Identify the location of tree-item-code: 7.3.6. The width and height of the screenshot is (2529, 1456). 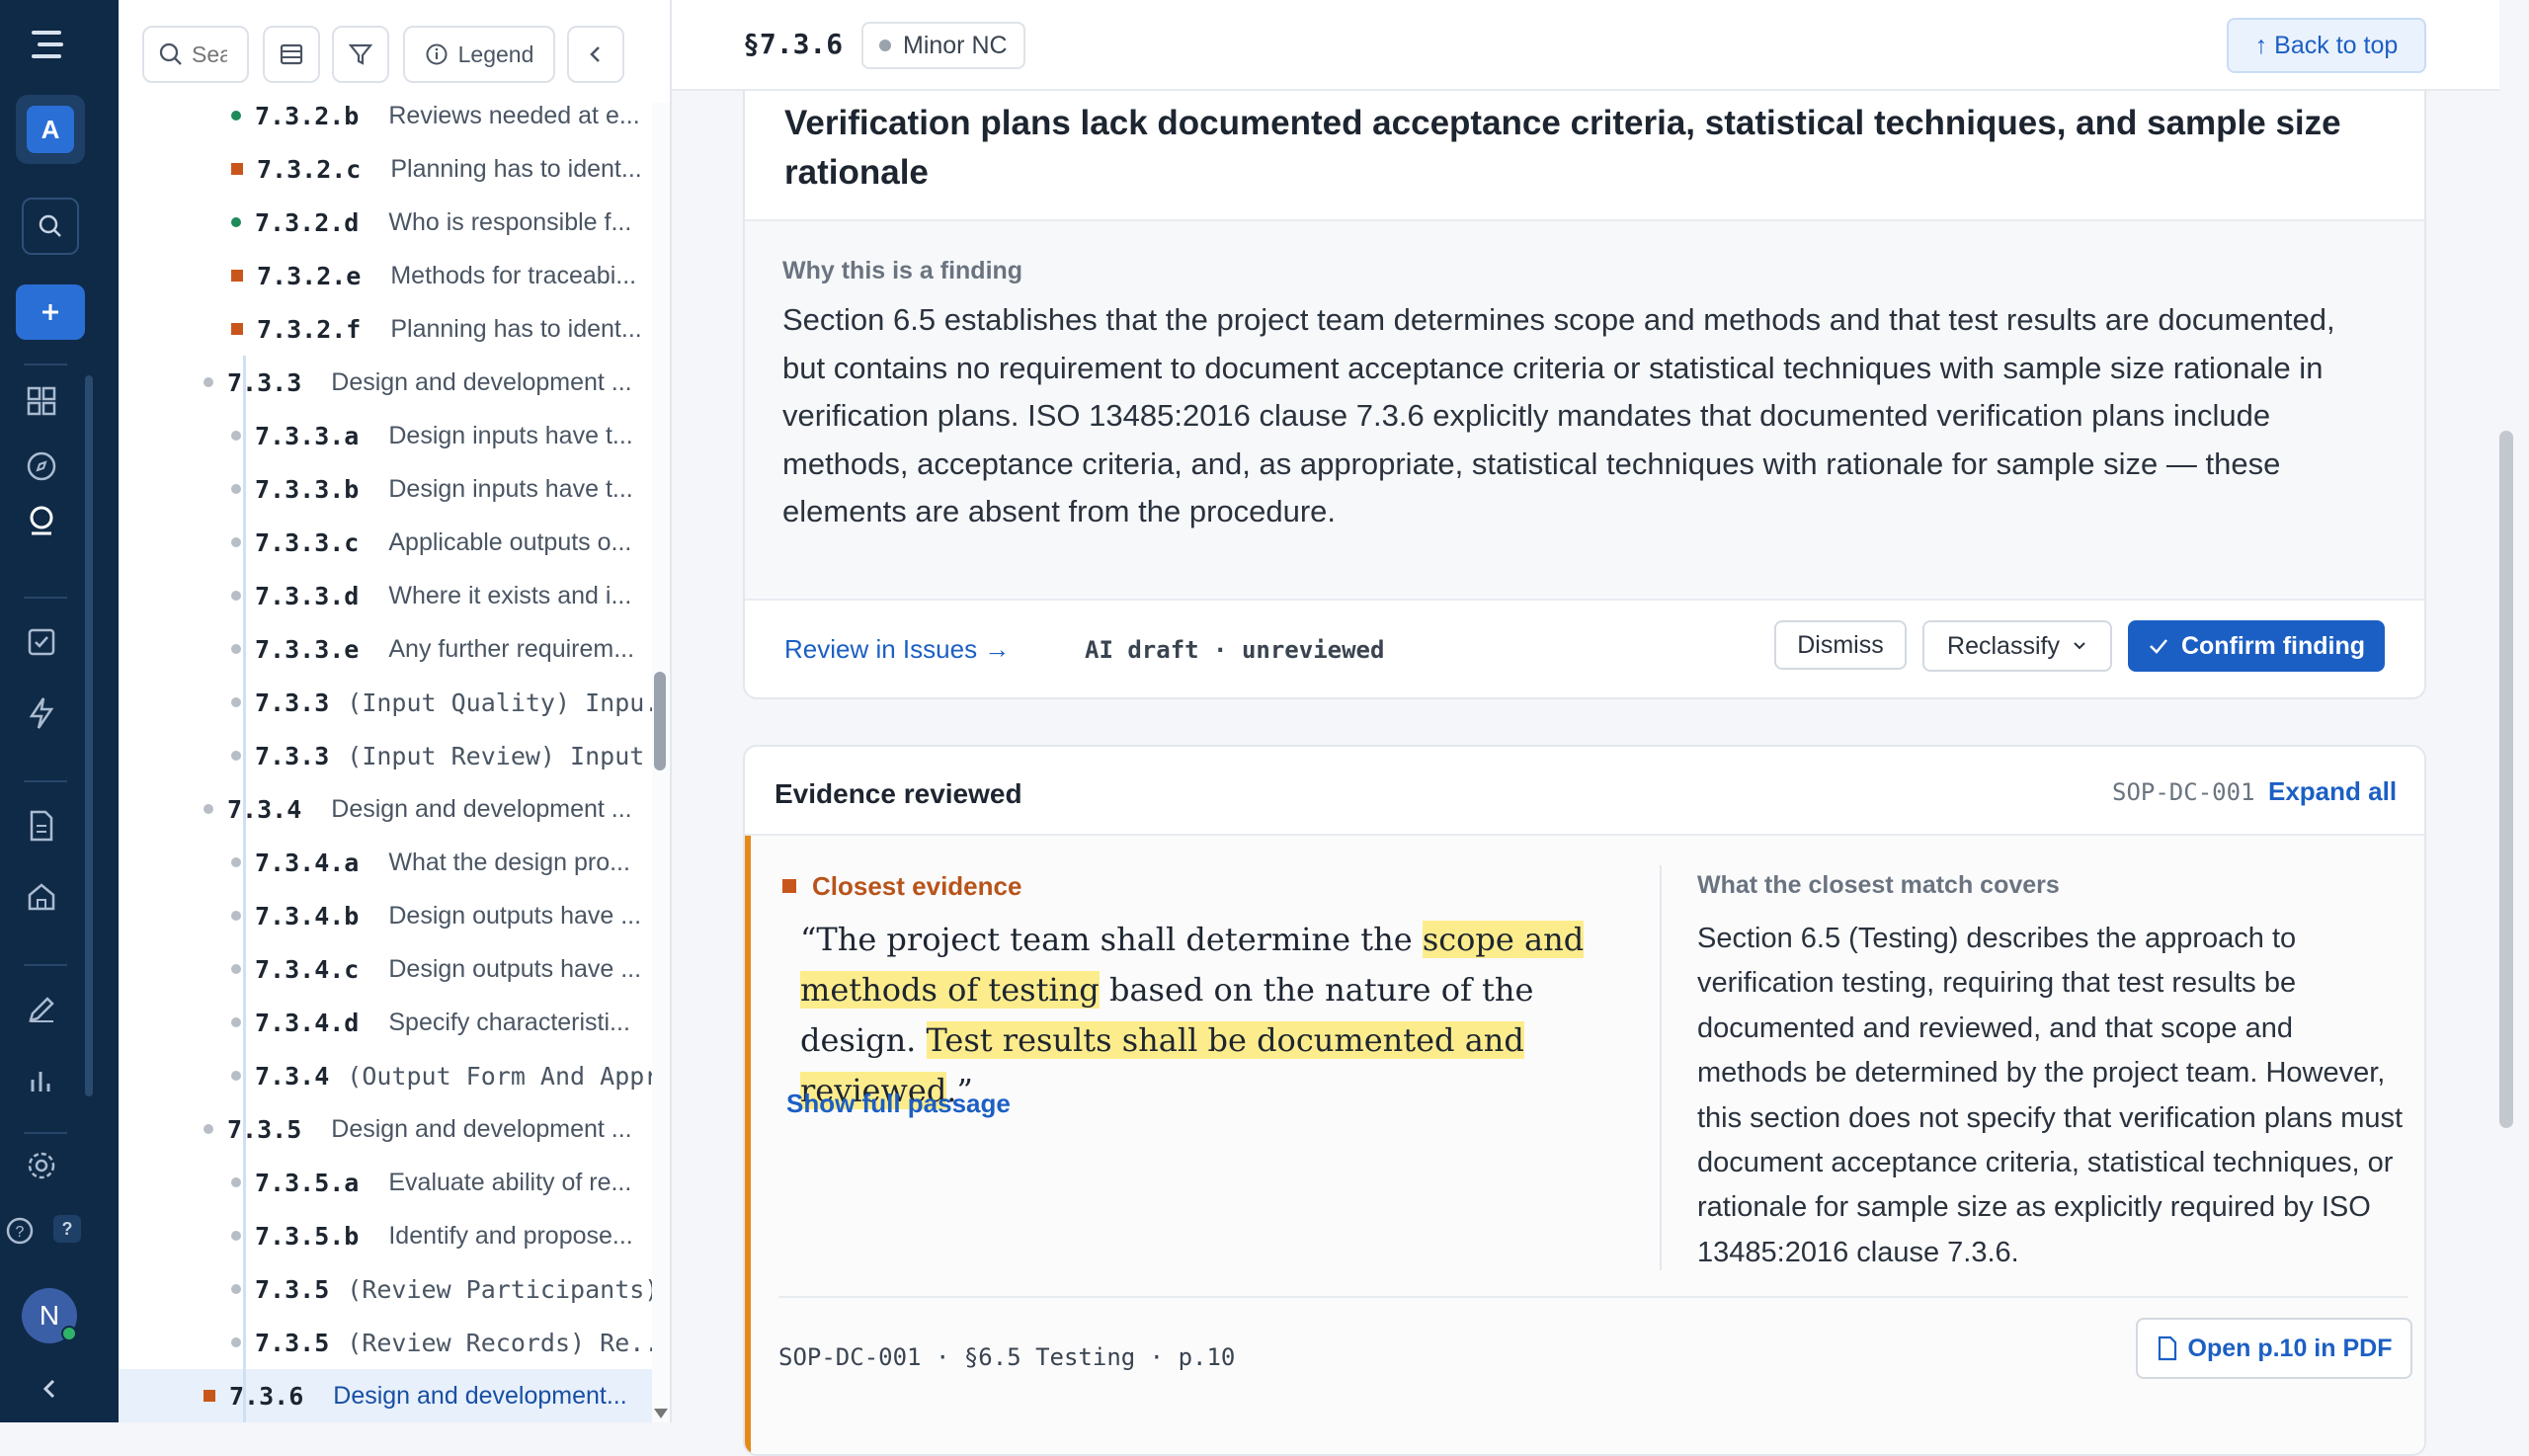
(266, 1396).